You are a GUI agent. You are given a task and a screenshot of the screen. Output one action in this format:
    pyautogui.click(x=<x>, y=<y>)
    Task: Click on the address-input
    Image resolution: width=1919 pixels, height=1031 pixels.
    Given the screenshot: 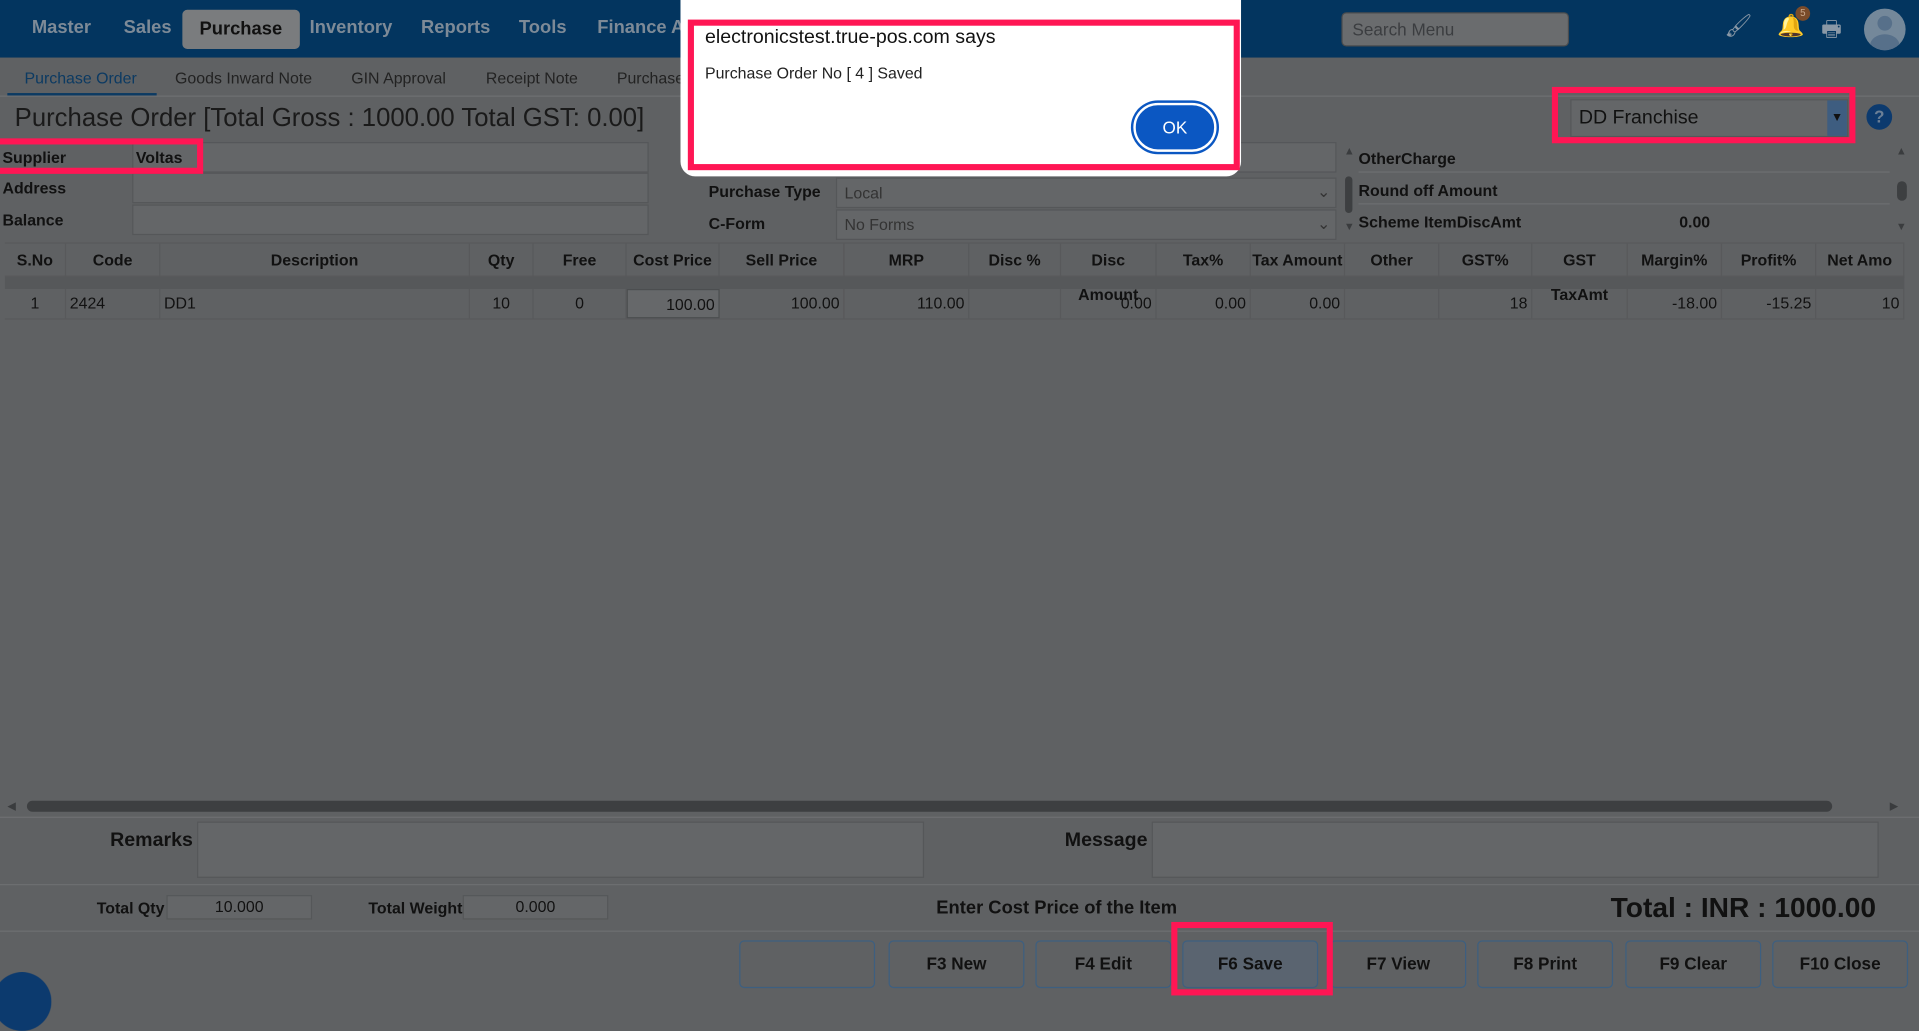 What is the action you would take?
    pyautogui.click(x=390, y=188)
    